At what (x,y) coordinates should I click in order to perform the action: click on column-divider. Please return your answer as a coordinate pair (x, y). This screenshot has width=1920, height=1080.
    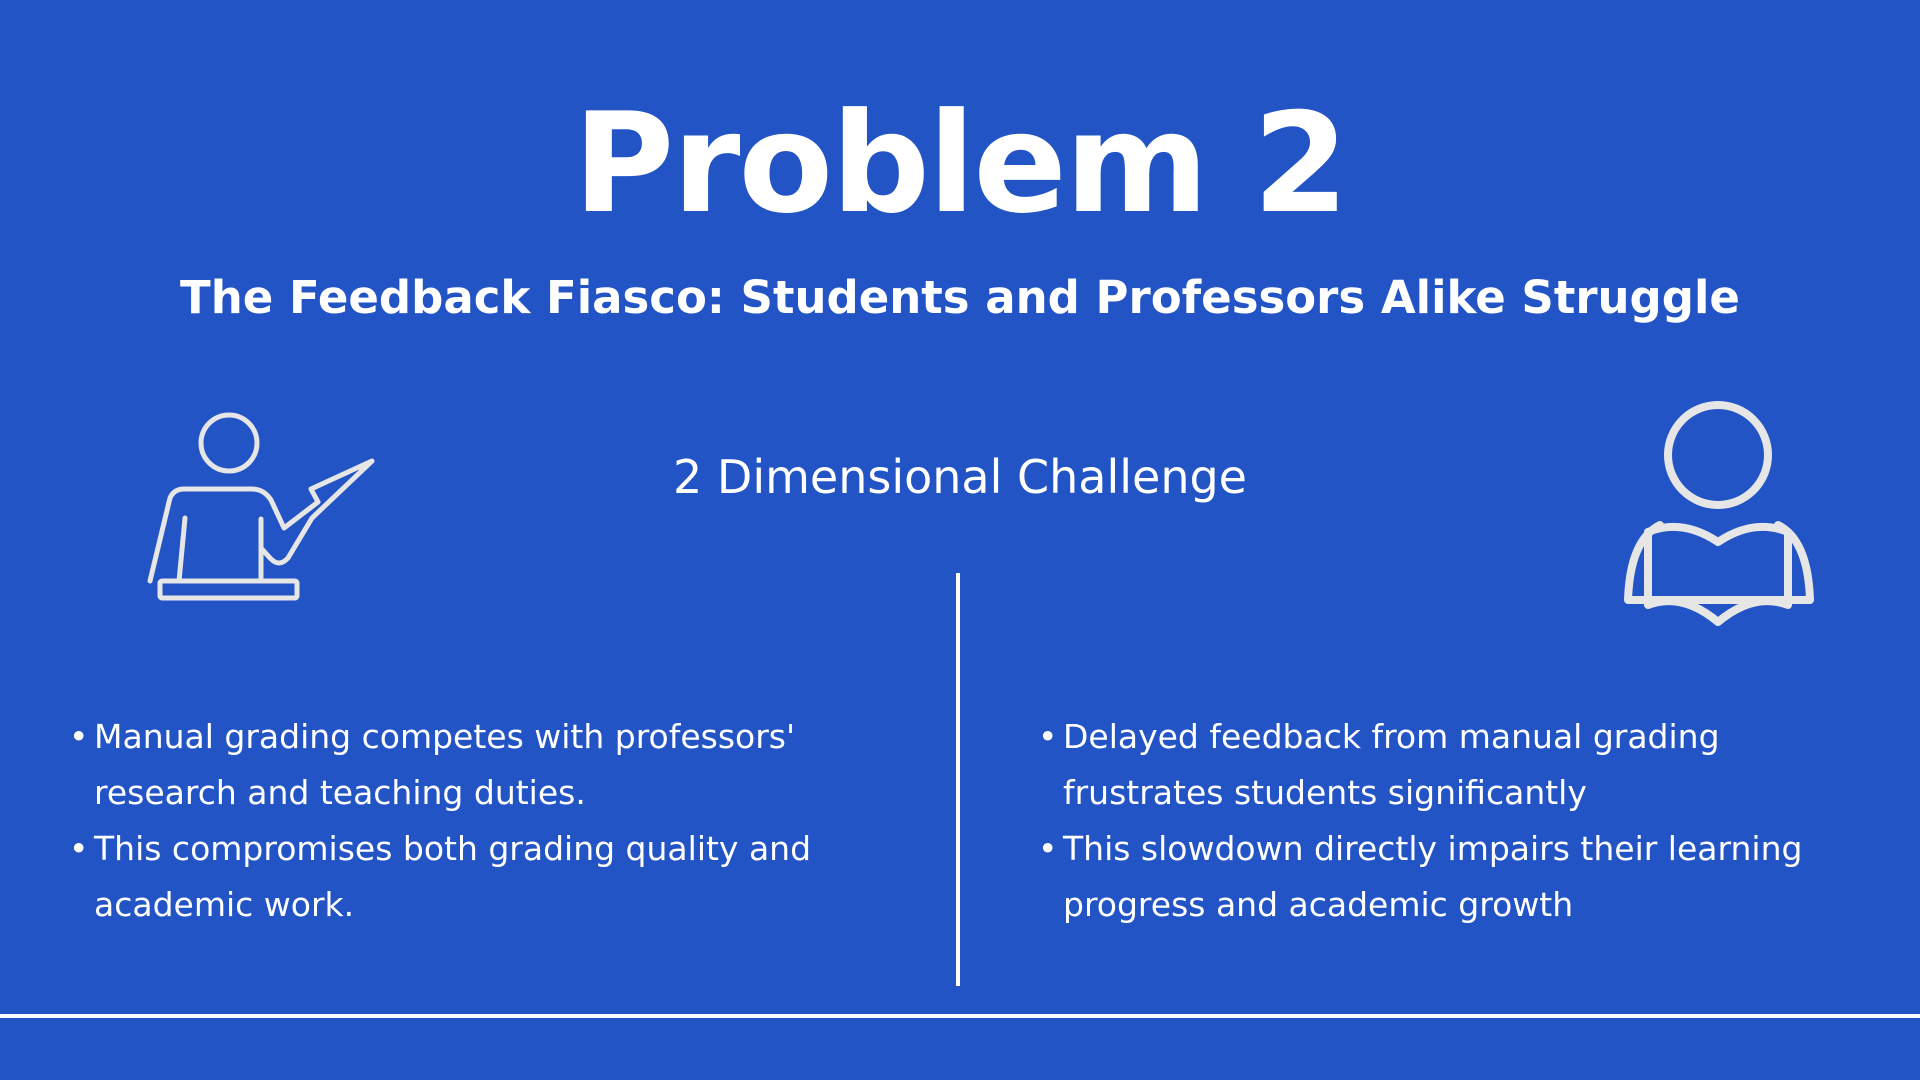
    Looking at the image, I should click on (958, 779).